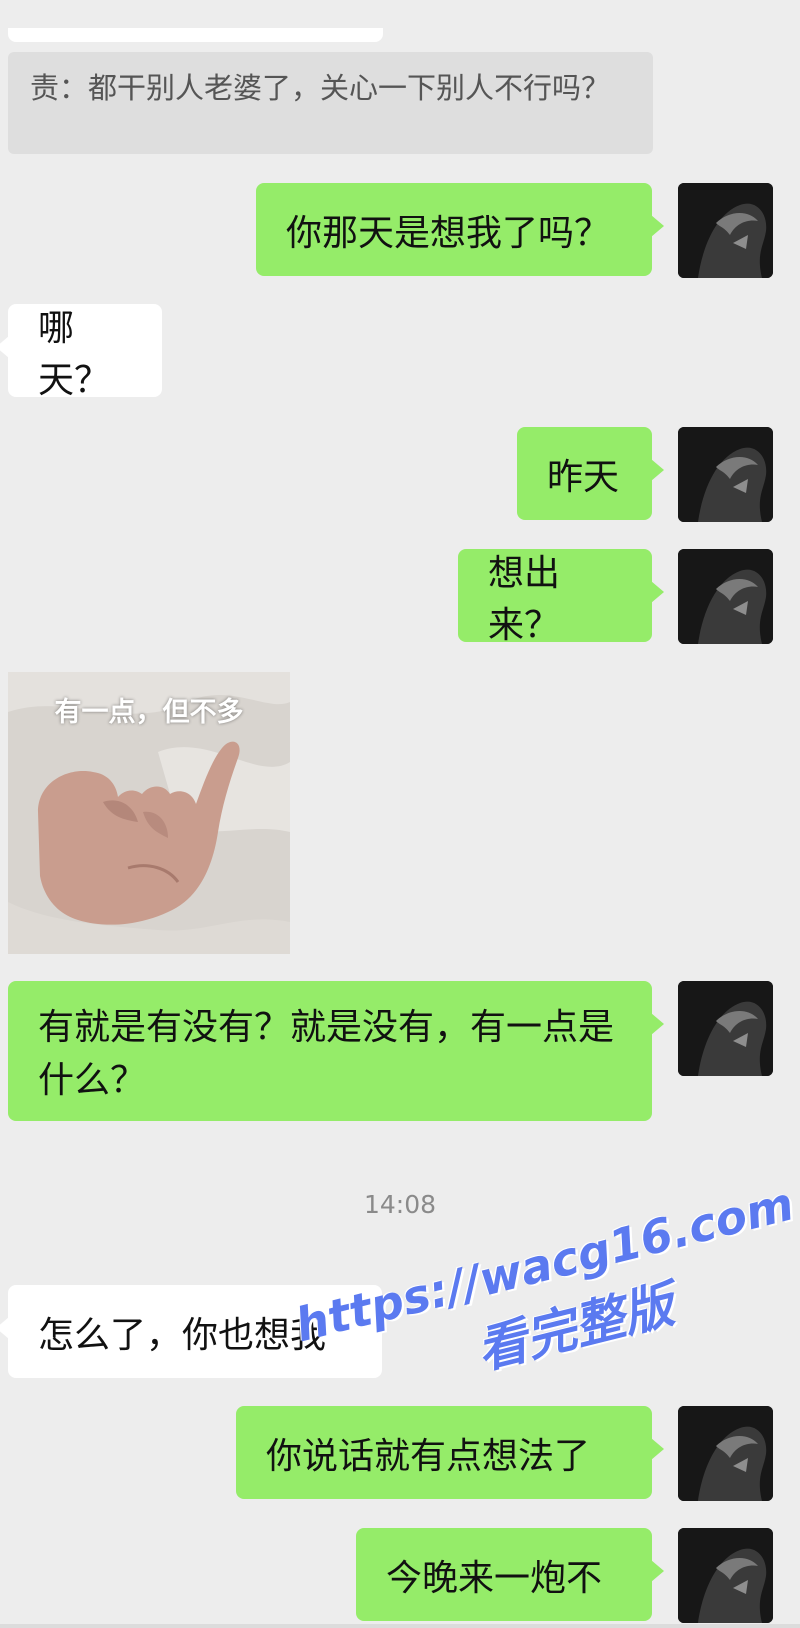 The width and height of the screenshot is (800, 1628). Describe the element at coordinates (590, 473) in the screenshot. I see `message-bubble-outgoing: 昨天` at that location.